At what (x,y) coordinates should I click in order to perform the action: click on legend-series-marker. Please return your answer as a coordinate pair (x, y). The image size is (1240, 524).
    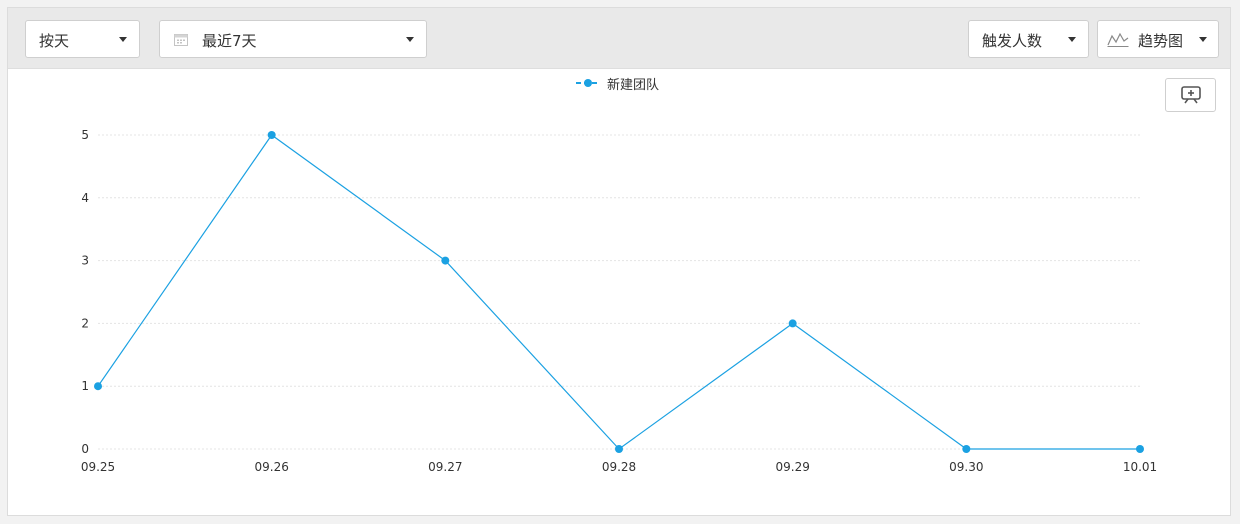
    Looking at the image, I should click on (588, 83).